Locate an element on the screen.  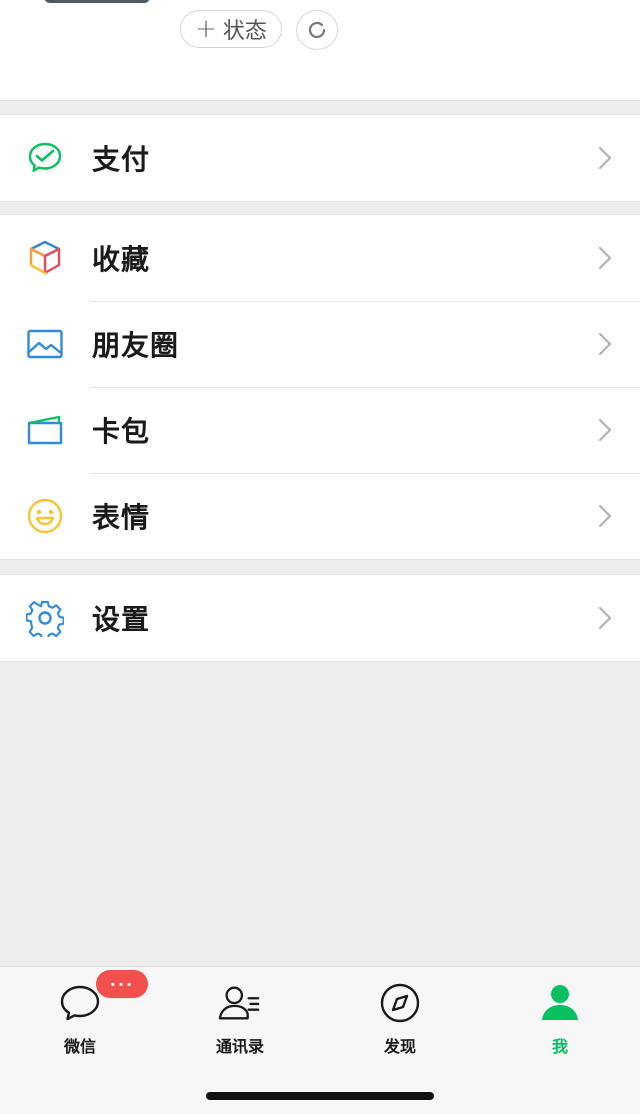
refresh-button is located at coordinates (317, 30).